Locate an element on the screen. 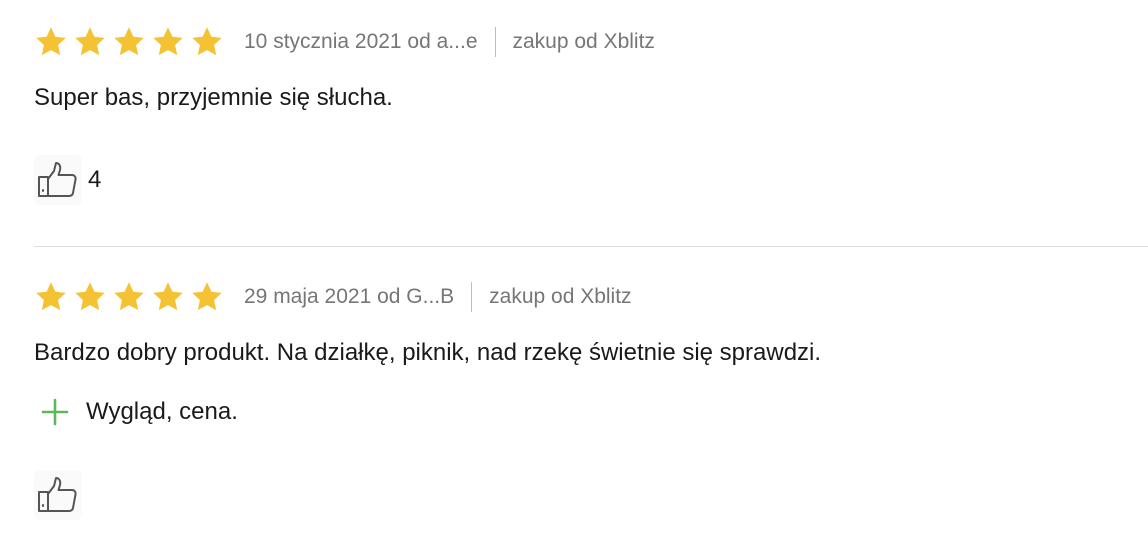 This screenshot has width=1148, height=550. helpful-button: 4 is located at coordinates (67, 180).